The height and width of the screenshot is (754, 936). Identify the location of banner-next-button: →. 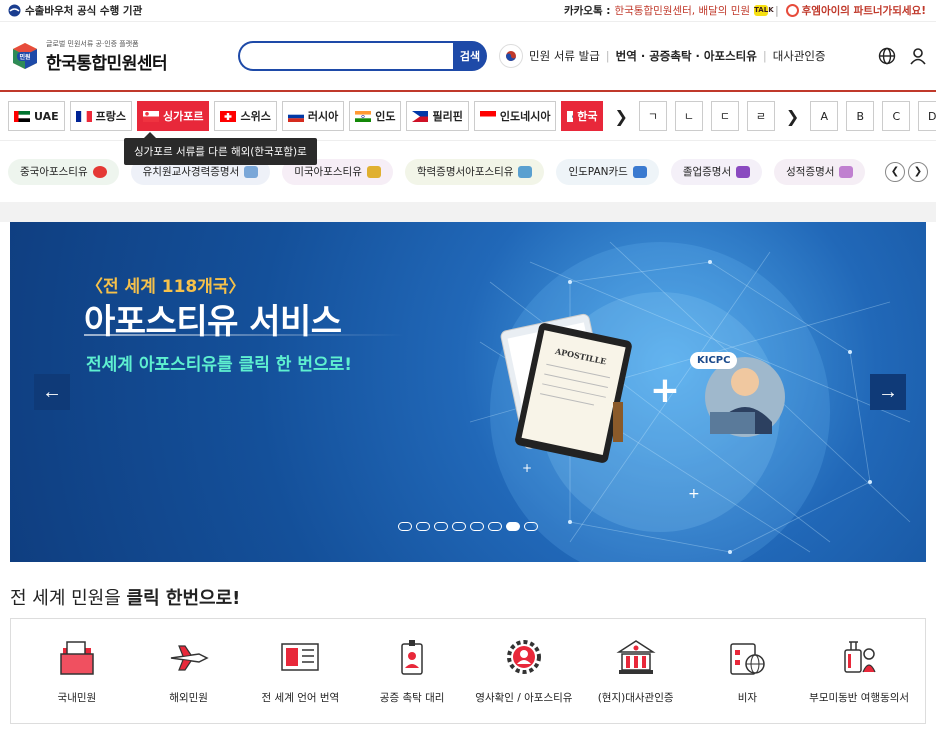
(888, 392).